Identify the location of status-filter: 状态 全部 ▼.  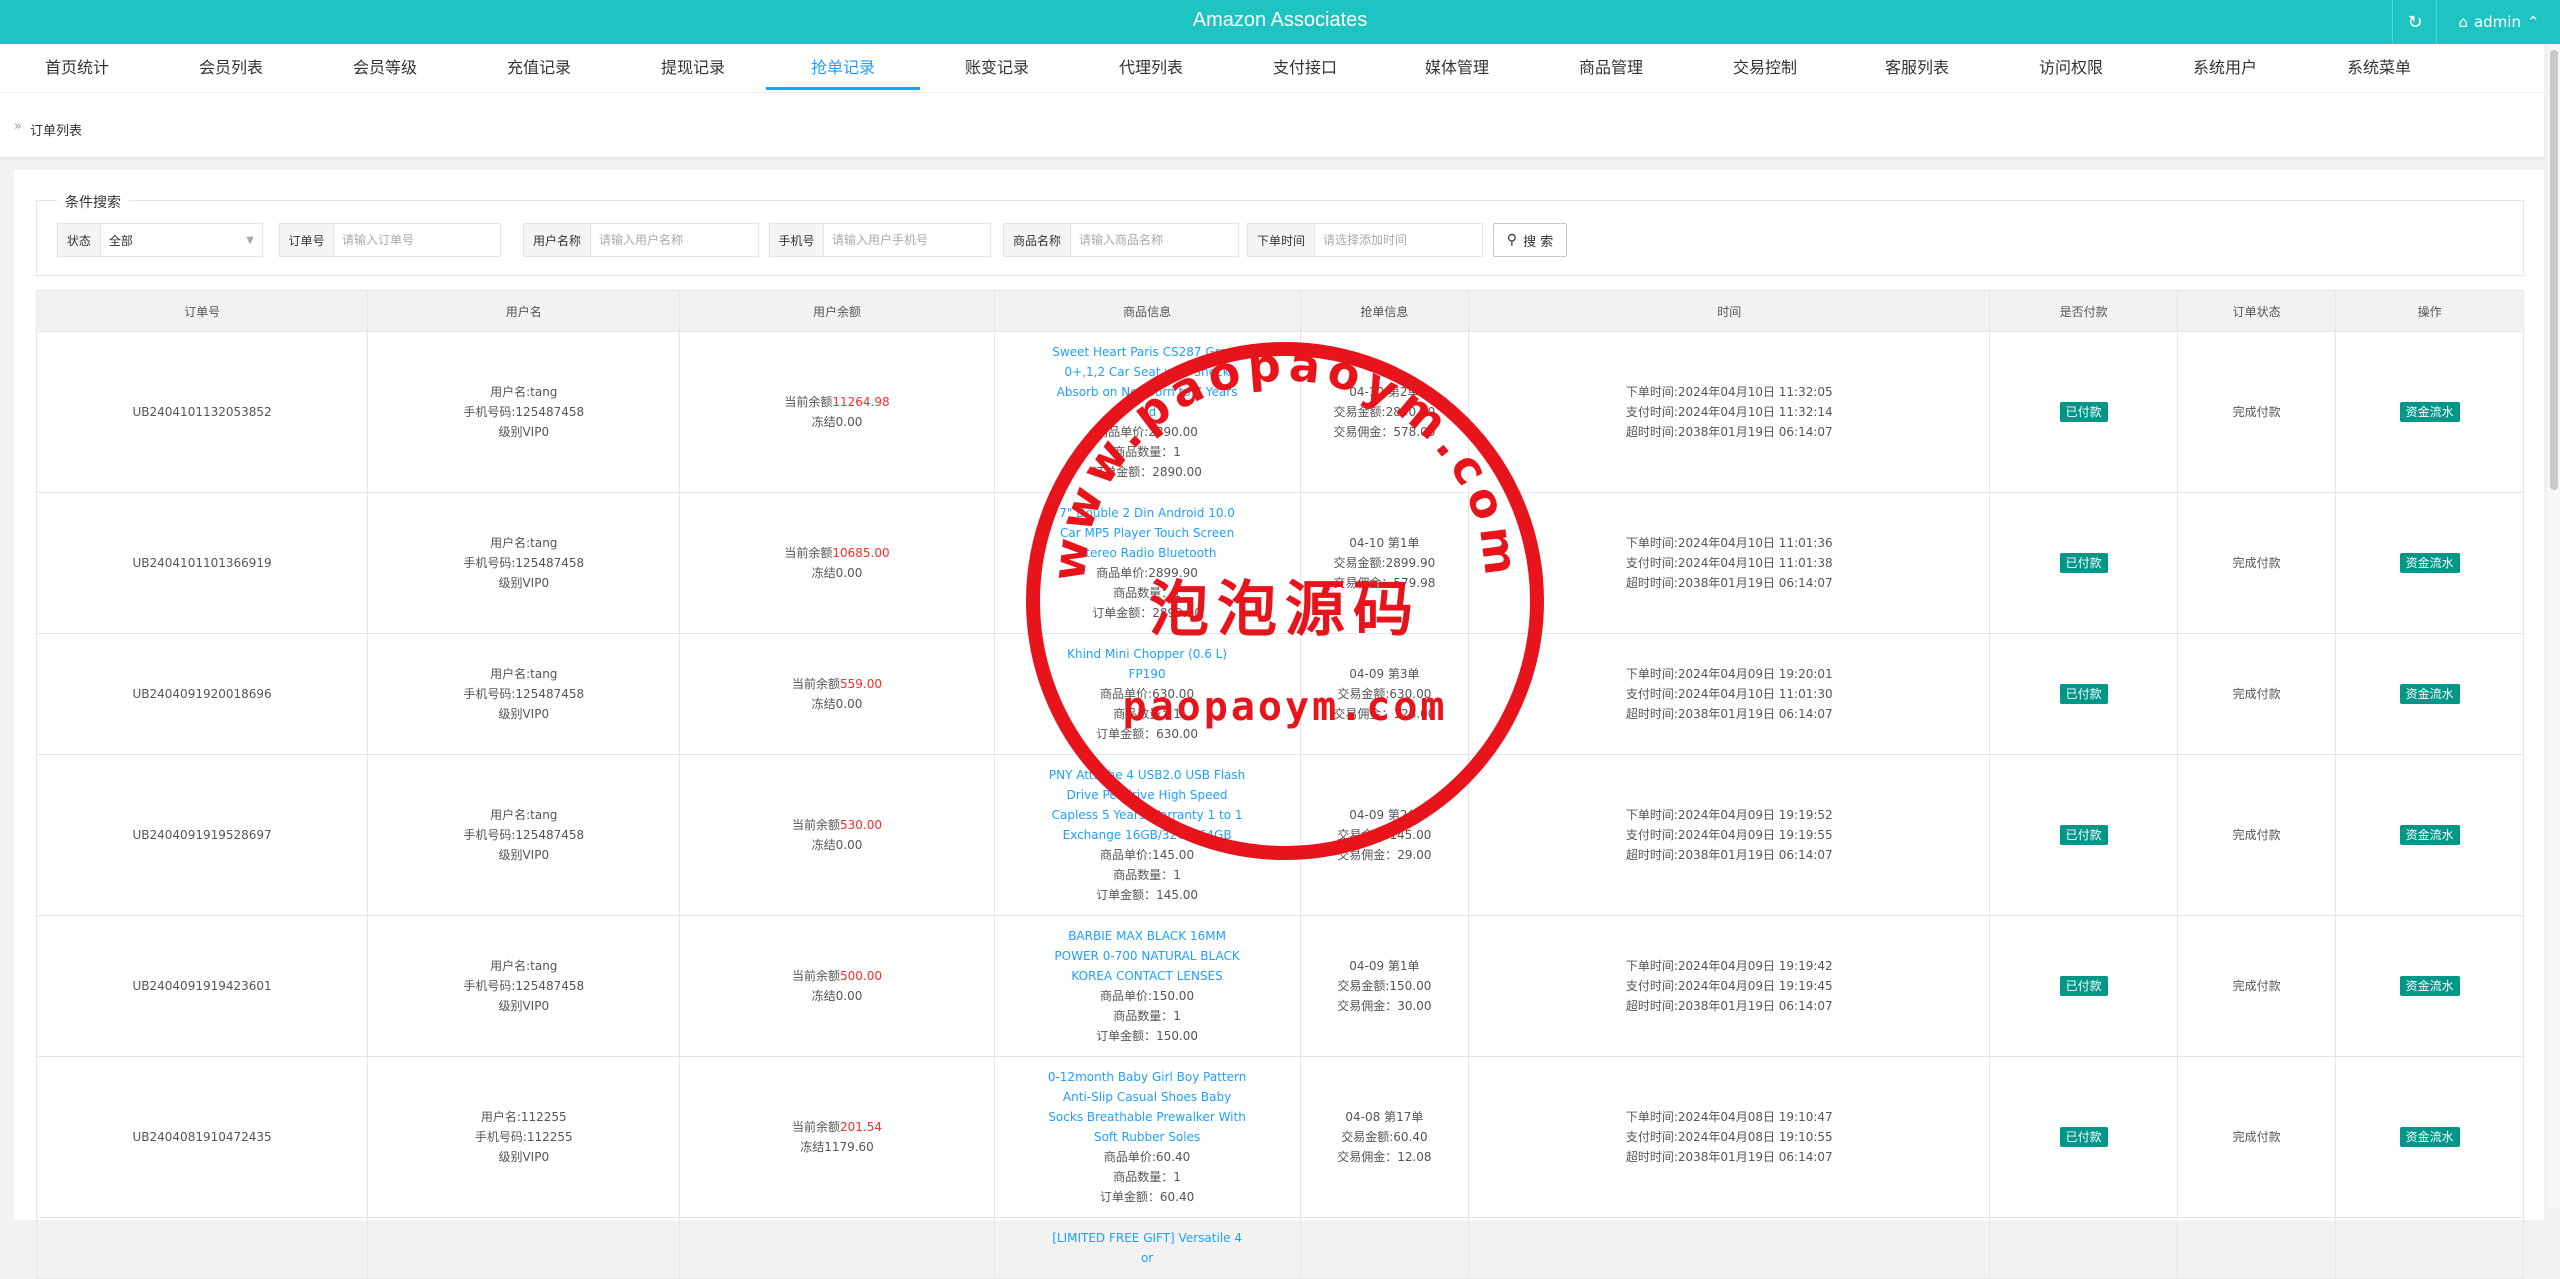
(160, 240).